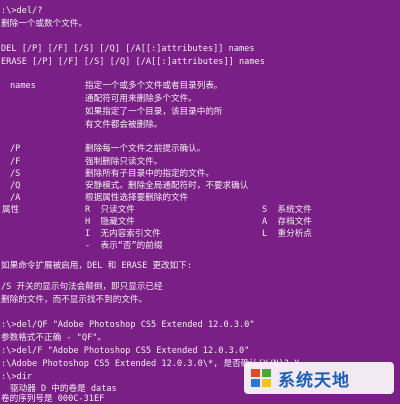 The width and height of the screenshot is (400, 404). I want to click on console-line: /S 开关的显示句法会颠倒，即只显示已经, so click(82, 287).